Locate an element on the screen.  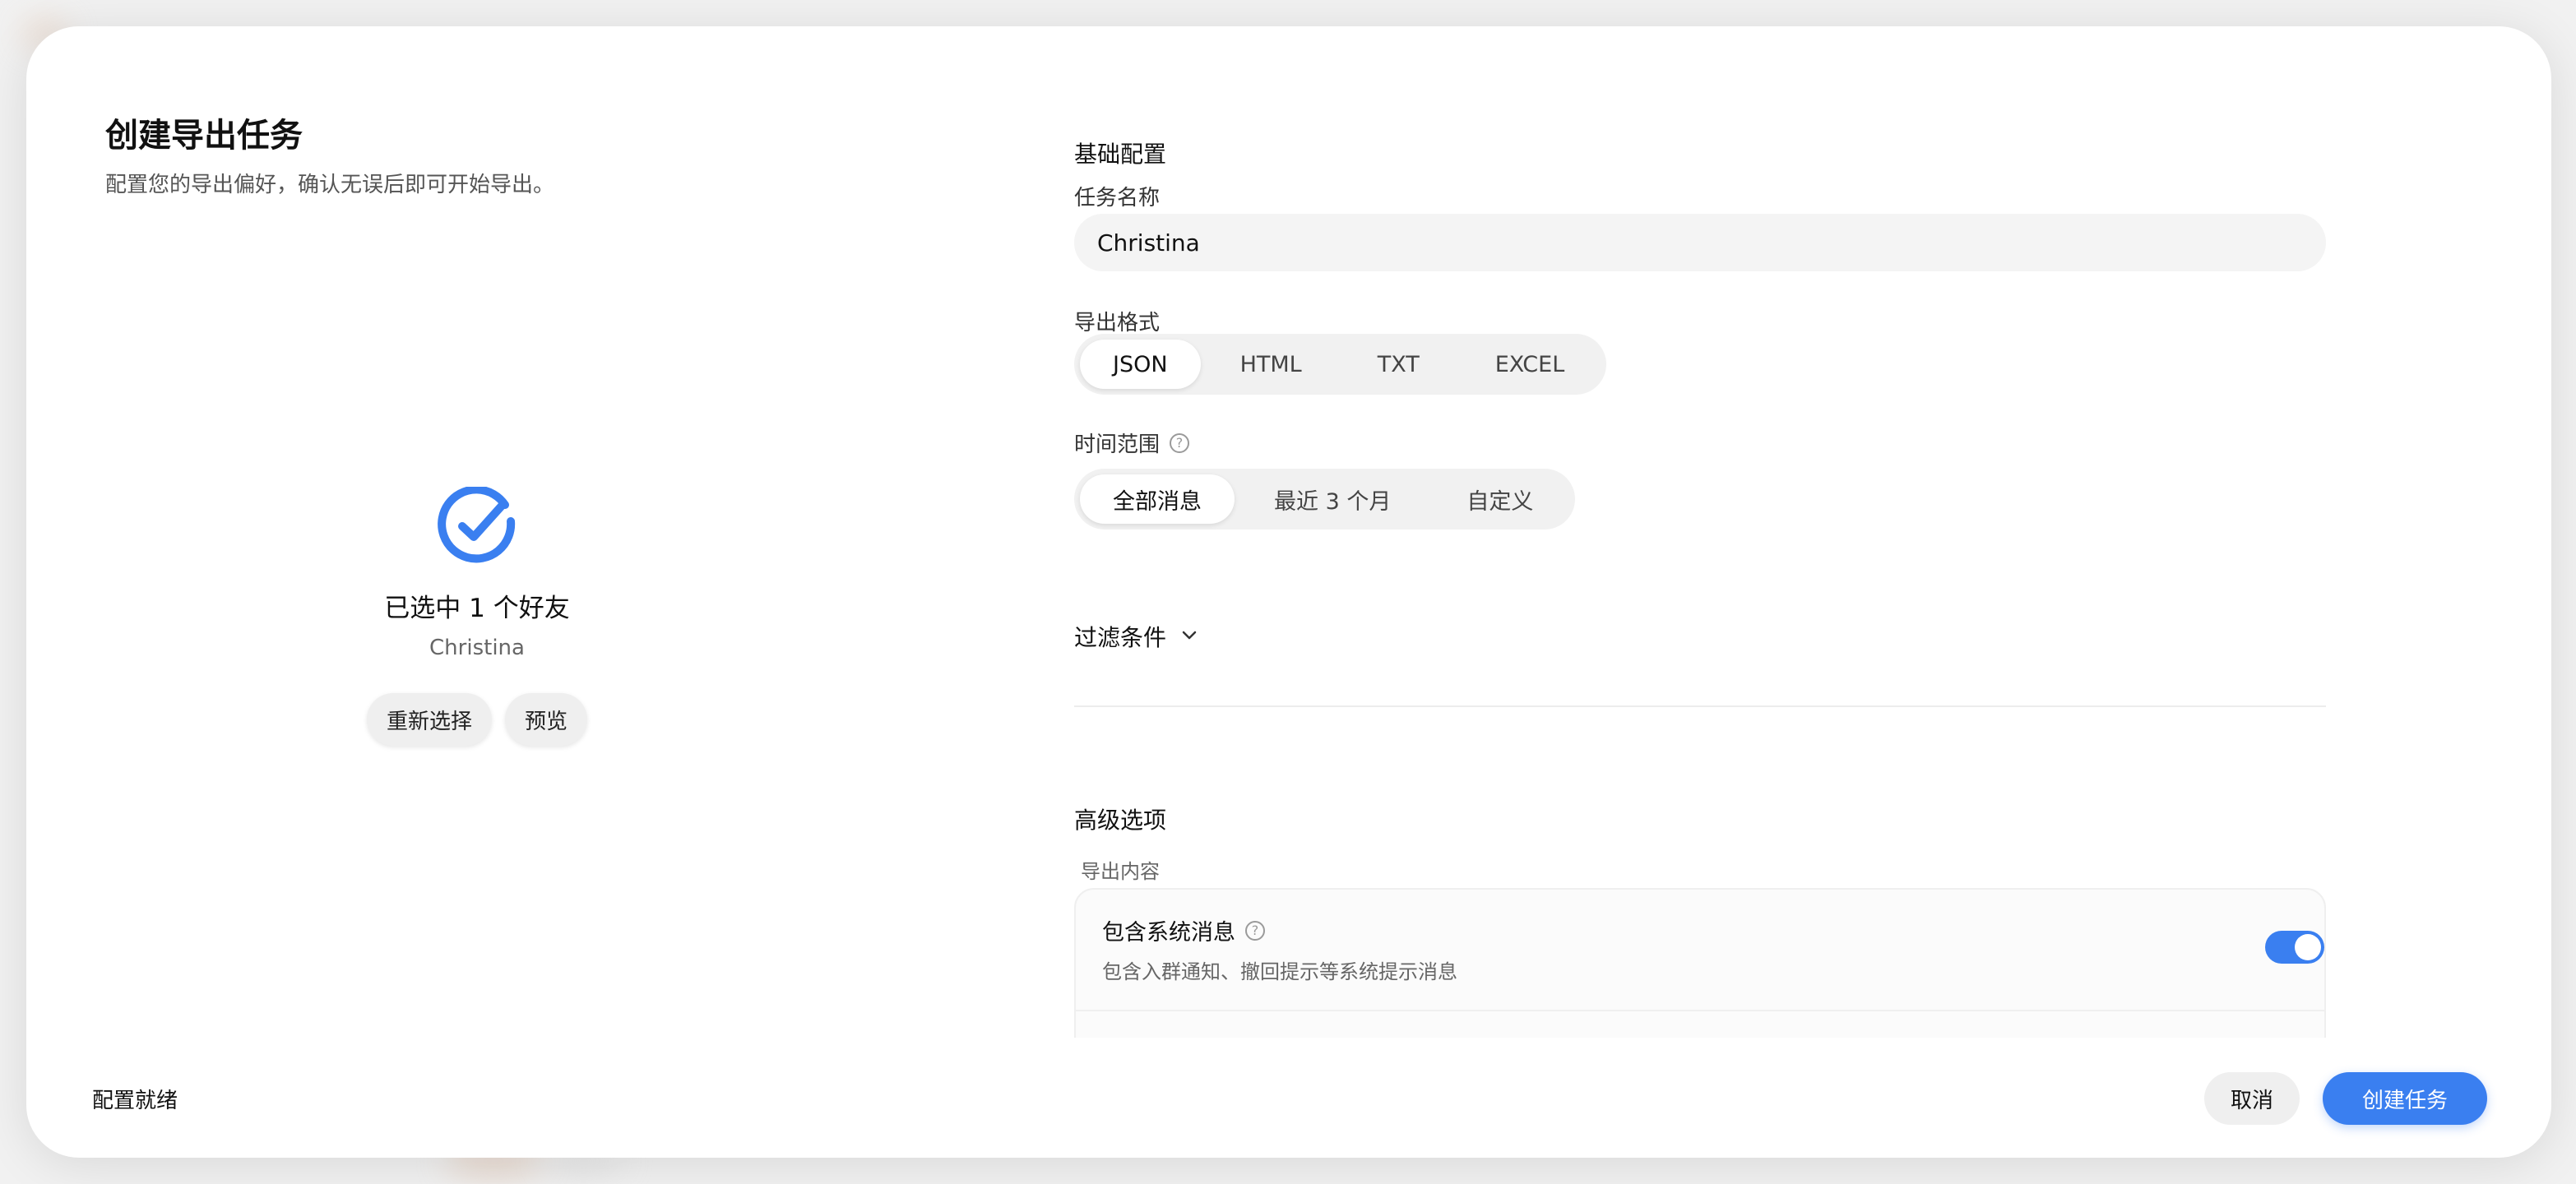
time-range-label: 时间范围 ? is located at coordinates (1132, 443).